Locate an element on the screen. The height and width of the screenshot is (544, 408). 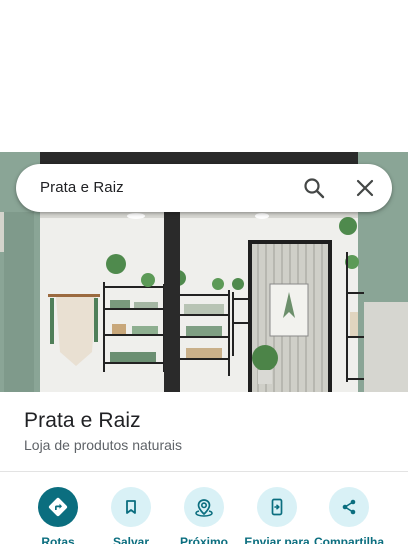
share-icon is located at coordinates (349, 507).